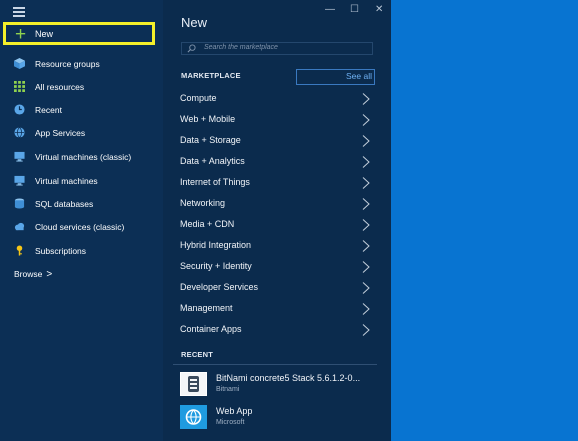 This screenshot has height=441, width=578. Describe the element at coordinates (203, 203) in the screenshot. I see `category-label: Networking` at that location.